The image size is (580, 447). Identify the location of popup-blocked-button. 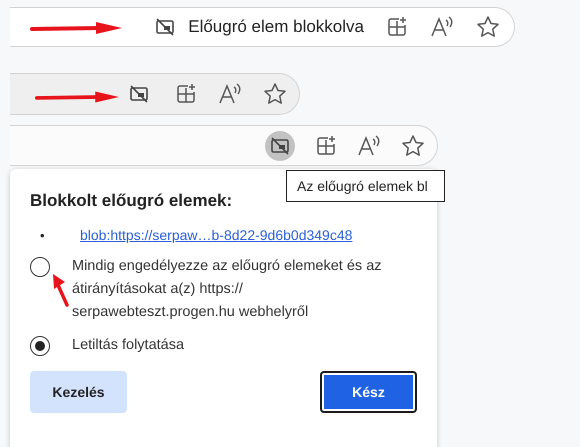
(280, 145).